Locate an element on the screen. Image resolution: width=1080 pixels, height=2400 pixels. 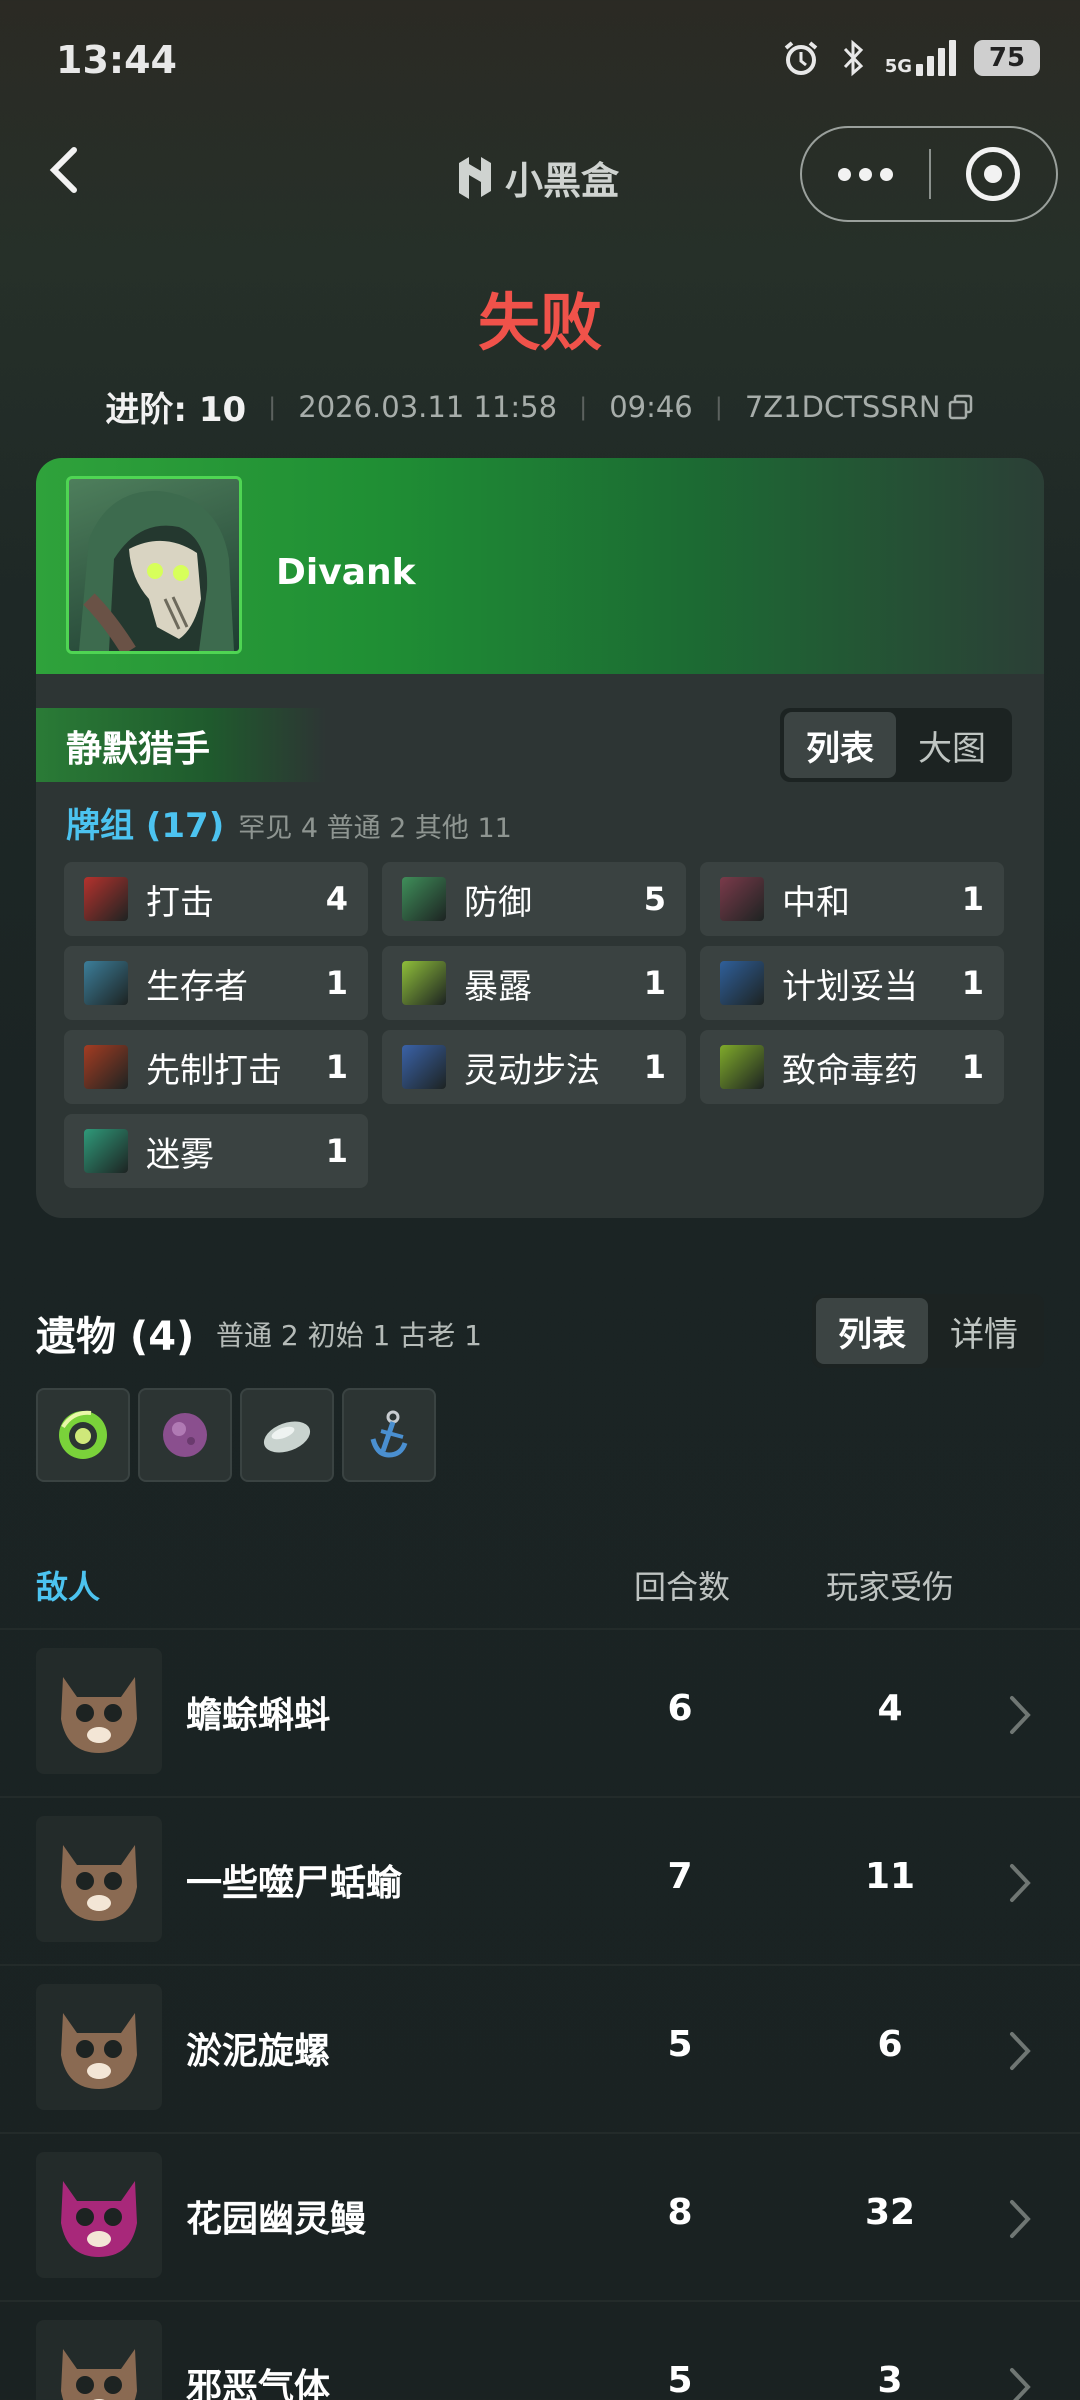
signal-icon: 5G is located at coordinates (920, 58).